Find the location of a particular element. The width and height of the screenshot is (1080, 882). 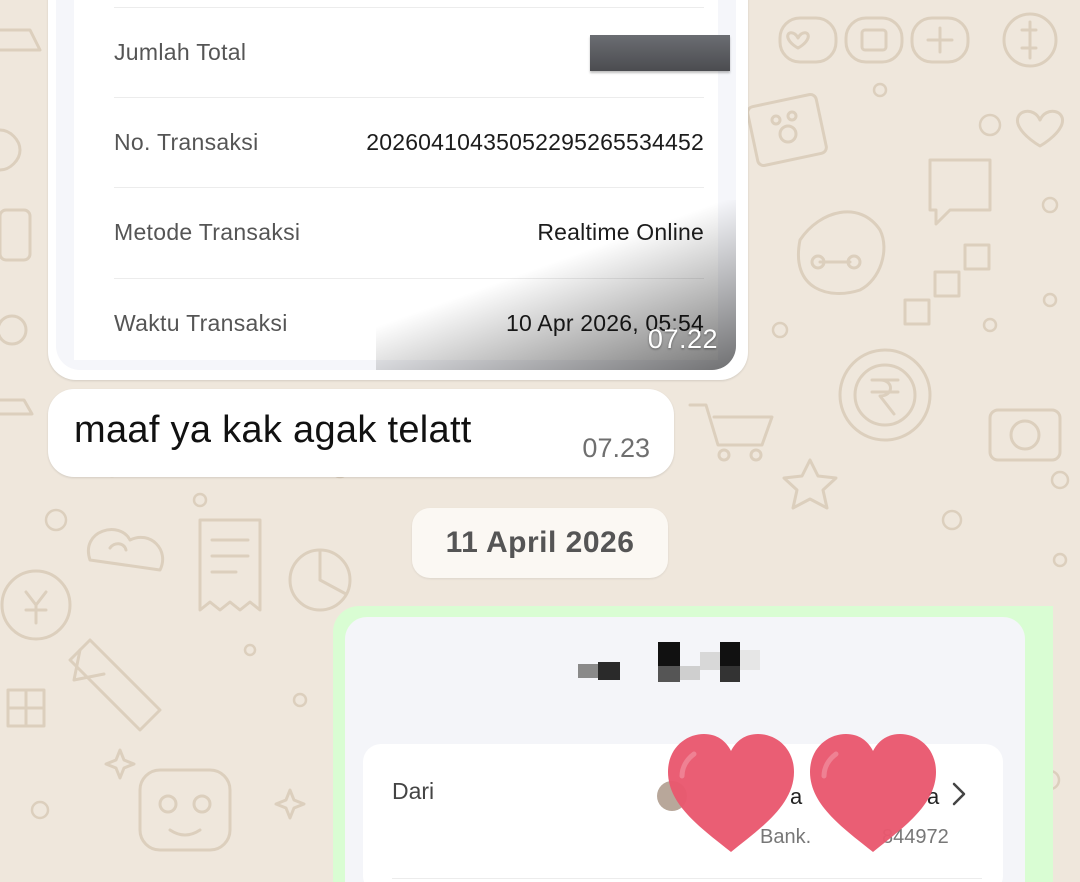

doodle-coin2-icon is located at coordinates (36, 605).